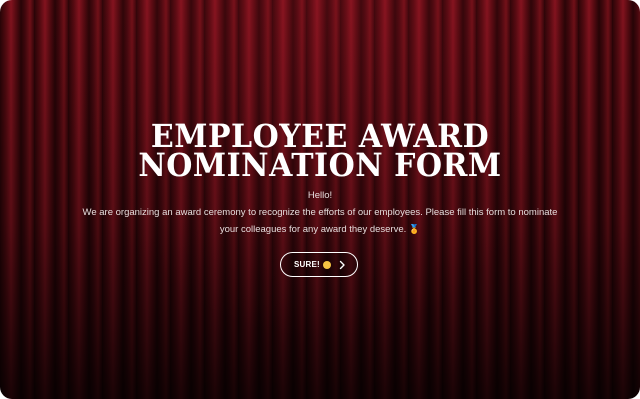 The image size is (640, 399). I want to click on start-button: SURE!, so click(319, 264).